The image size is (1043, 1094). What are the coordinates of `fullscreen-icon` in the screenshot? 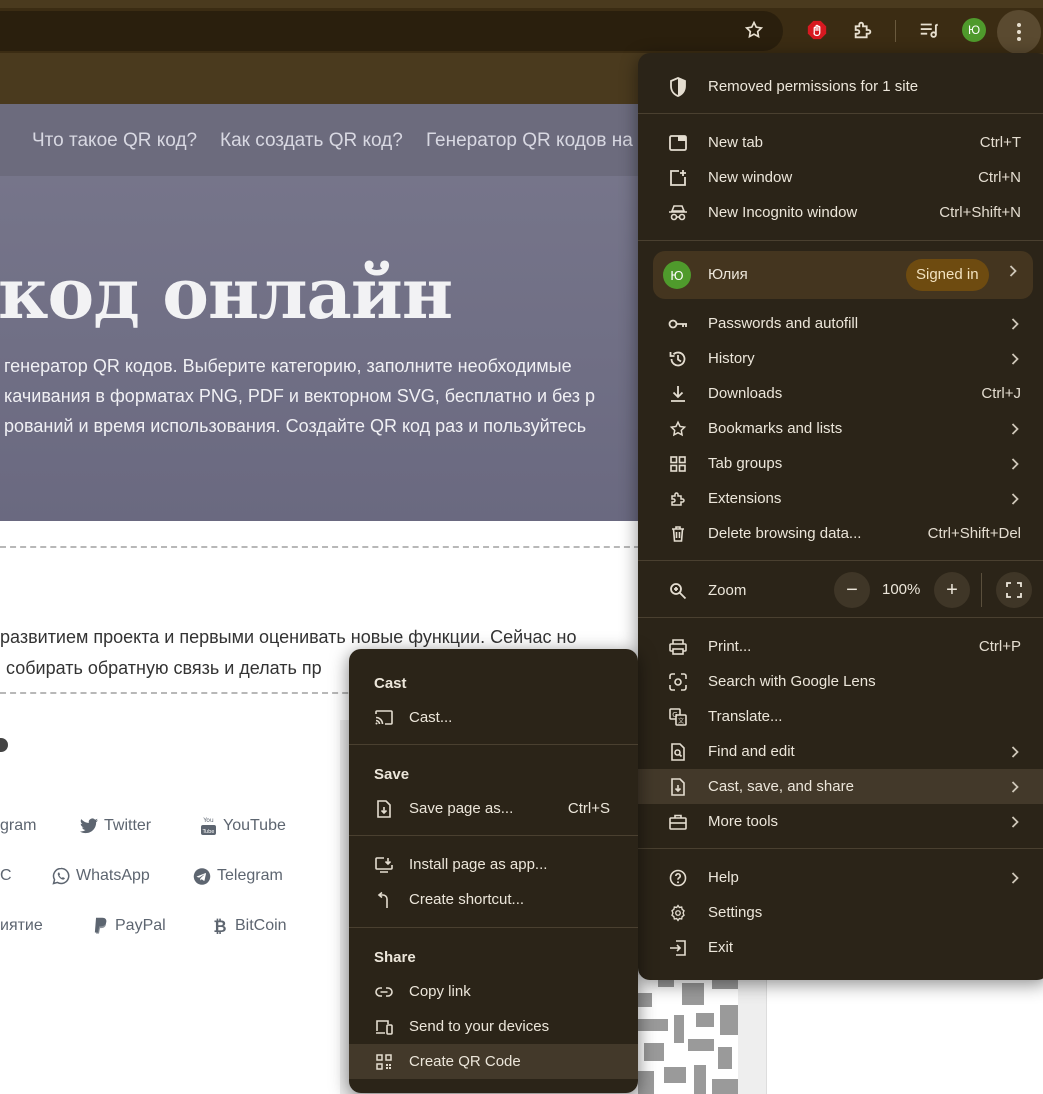 It's located at (1014, 590).